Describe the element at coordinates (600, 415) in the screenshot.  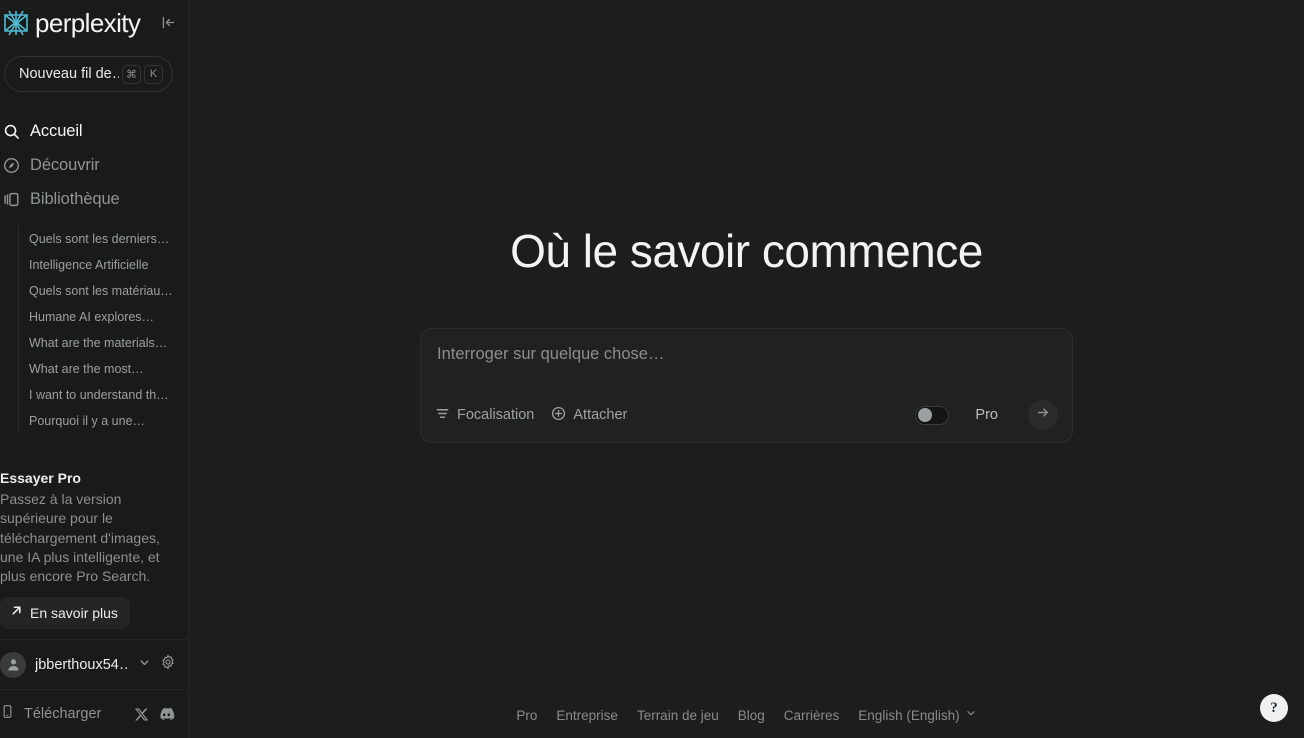
I see `attach-label: Attacher` at that location.